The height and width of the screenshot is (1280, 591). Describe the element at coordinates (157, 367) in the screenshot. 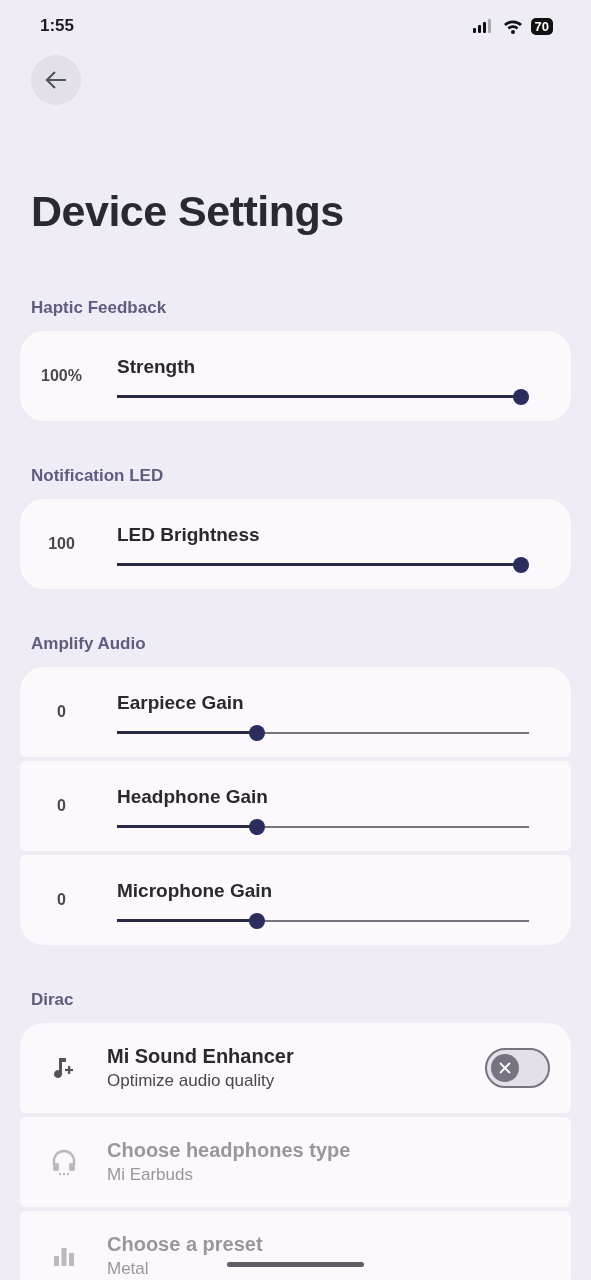

I see `slider-label: Strength` at that location.